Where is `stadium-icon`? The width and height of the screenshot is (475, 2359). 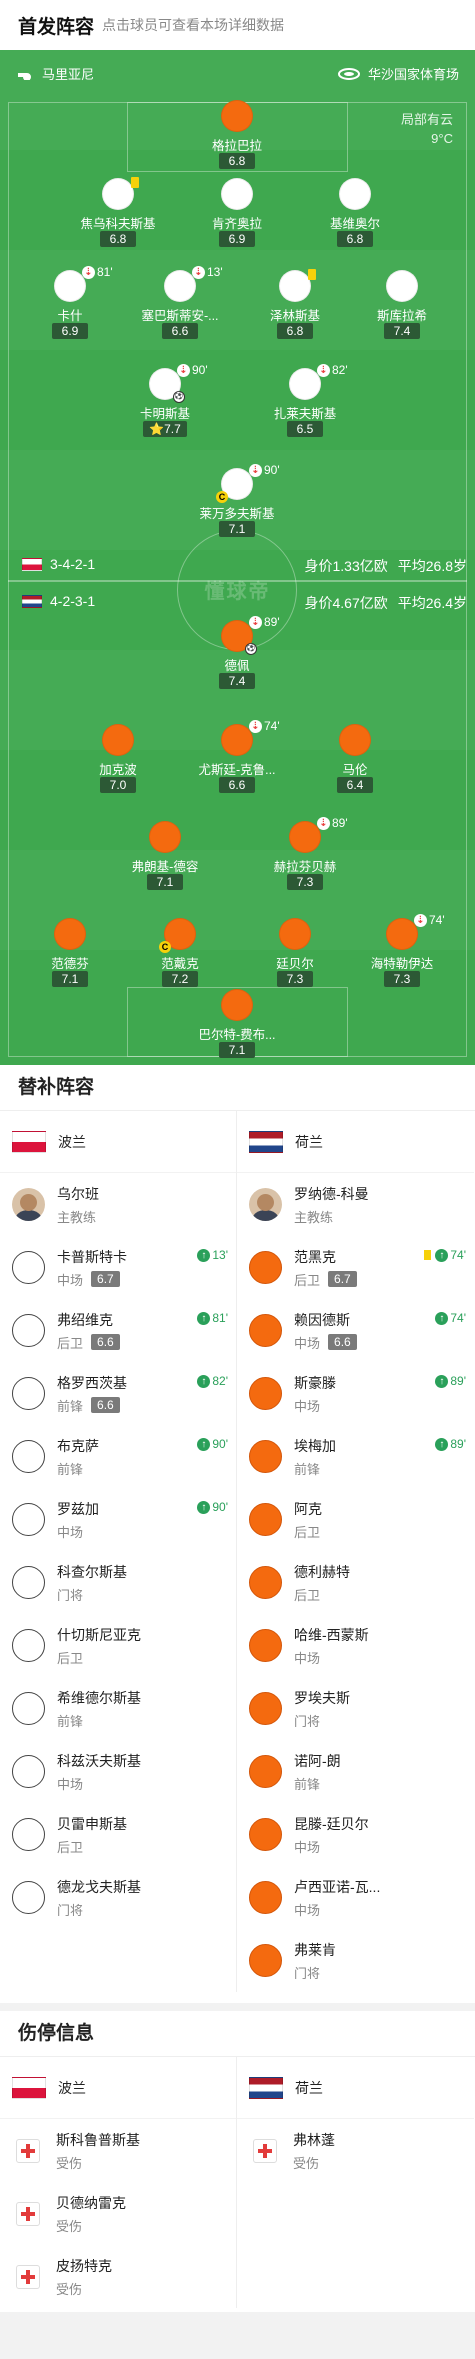
stadium-icon is located at coordinates (348, 73).